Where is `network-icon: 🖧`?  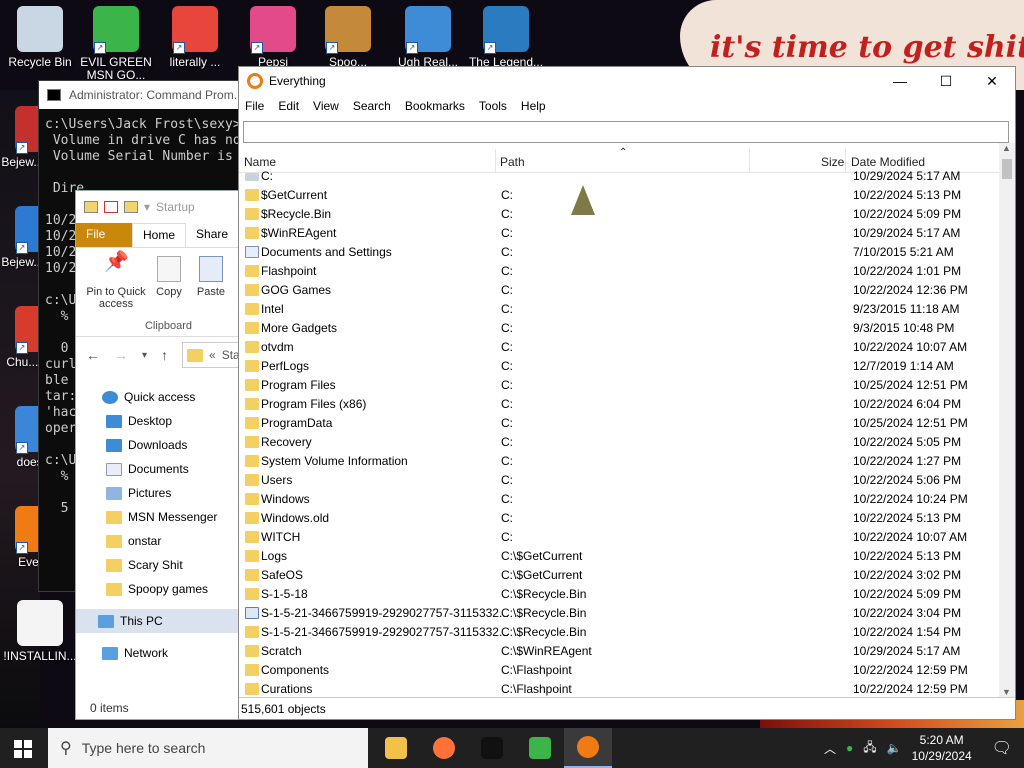 network-icon: 🖧 is located at coordinates (869, 748).